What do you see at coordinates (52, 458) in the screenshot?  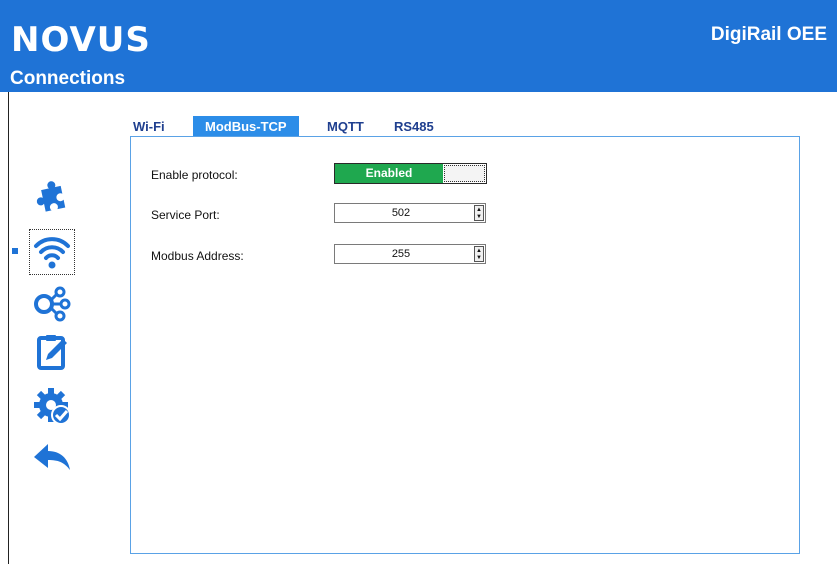 I see `back-arrow-icon` at bounding box center [52, 458].